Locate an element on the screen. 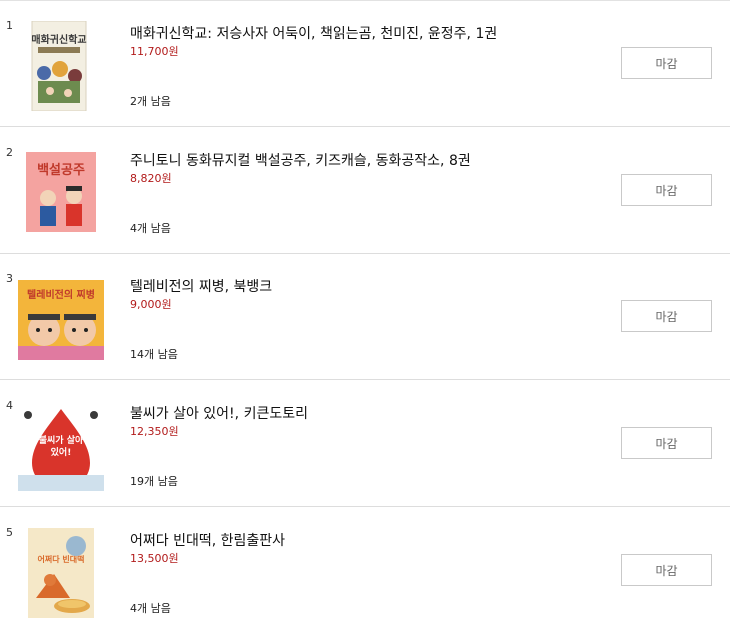 The width and height of the screenshot is (743, 631). cover-title: 불씨가 살아 있어! is located at coordinates (61, 447).